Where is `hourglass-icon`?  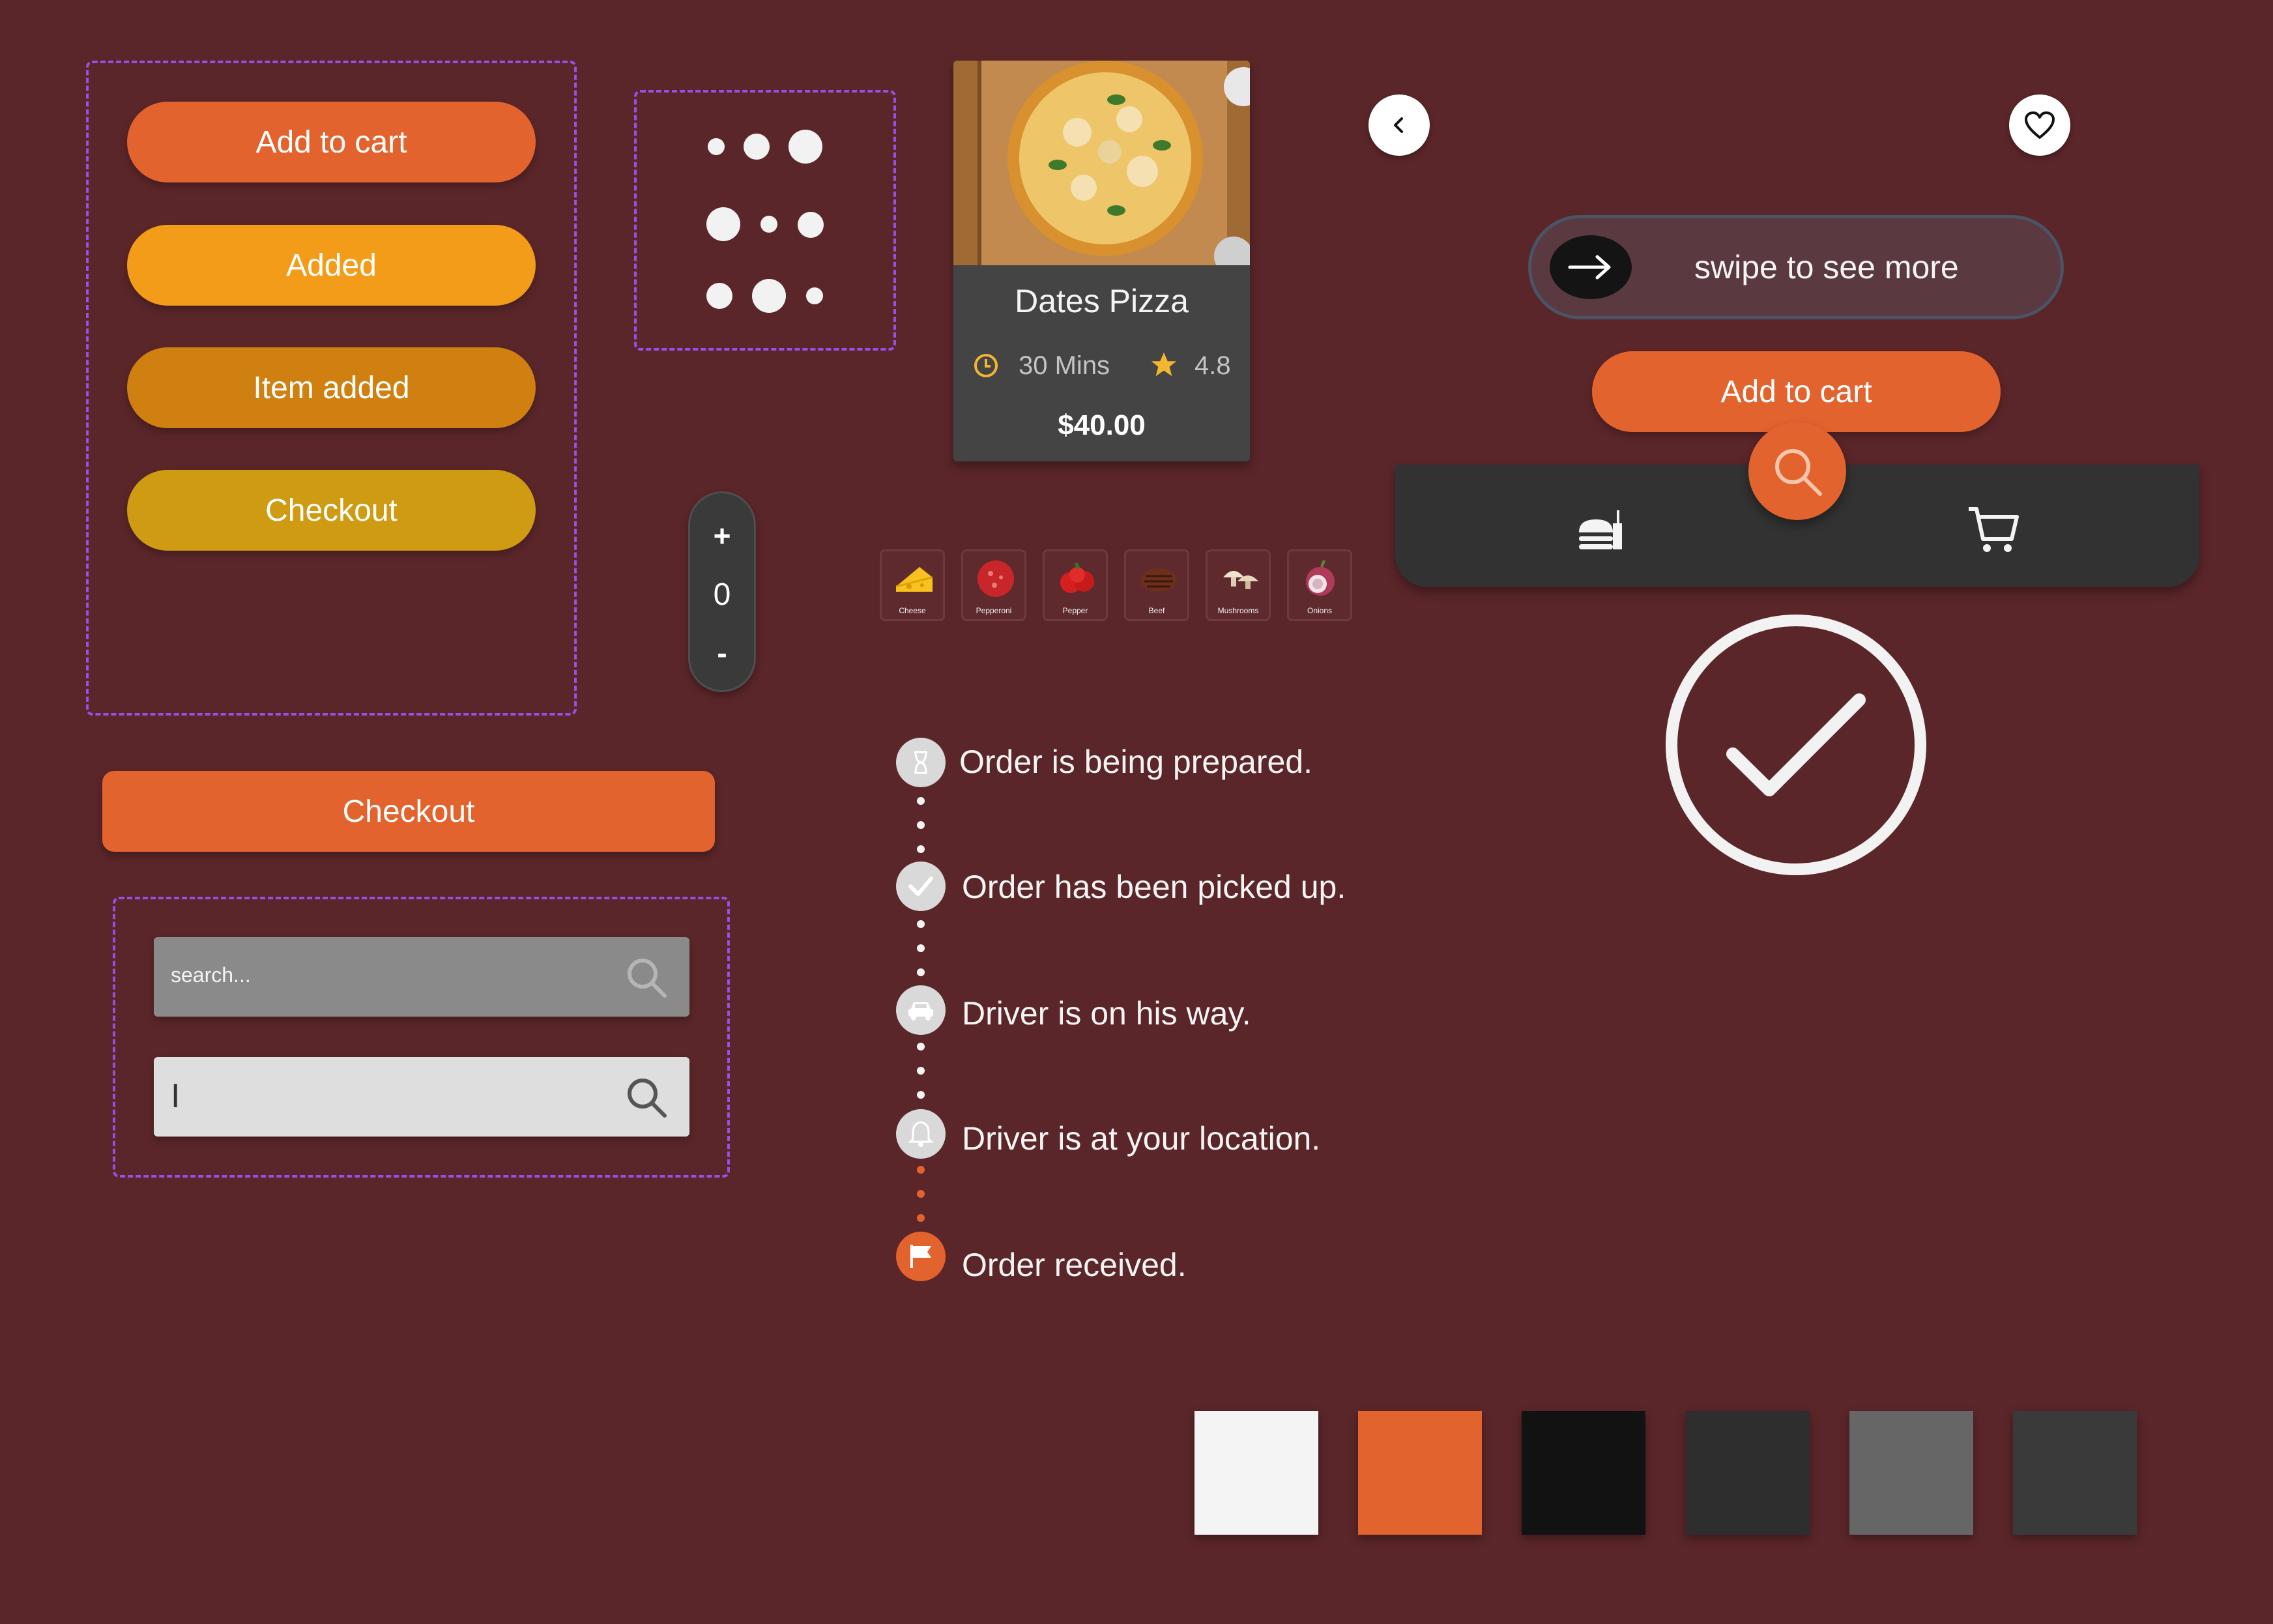 hourglass-icon is located at coordinates (920, 762).